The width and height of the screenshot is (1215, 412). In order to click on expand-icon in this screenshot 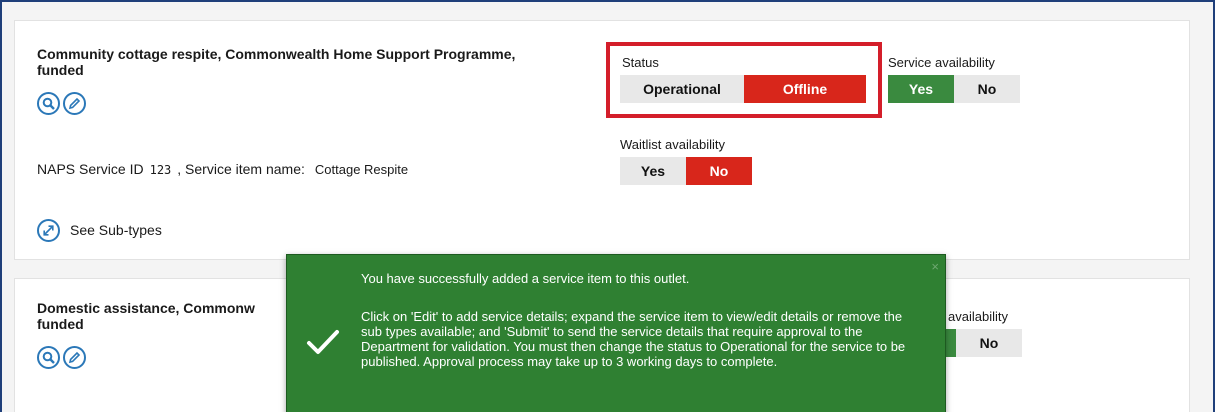, I will do `click(48, 230)`.